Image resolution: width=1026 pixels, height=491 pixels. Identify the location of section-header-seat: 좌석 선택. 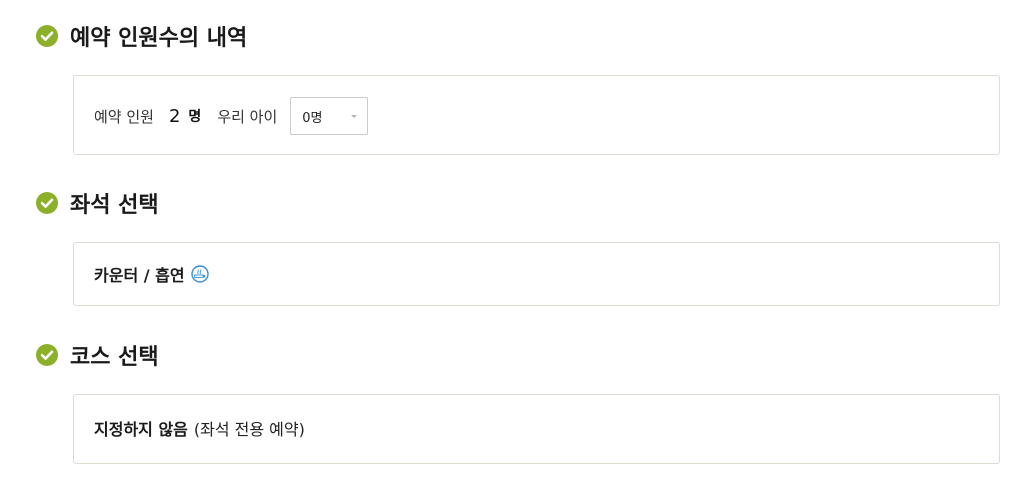
(97, 204).